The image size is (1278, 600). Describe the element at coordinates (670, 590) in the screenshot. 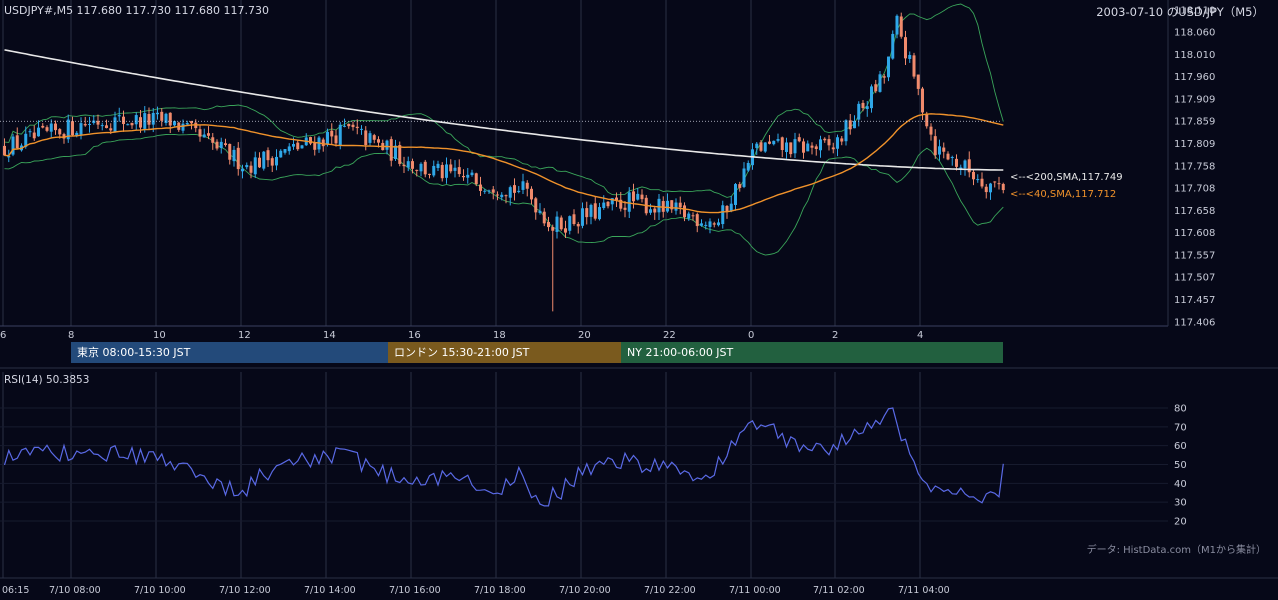

I see `time-tick-label: 7/10 22:00` at that location.